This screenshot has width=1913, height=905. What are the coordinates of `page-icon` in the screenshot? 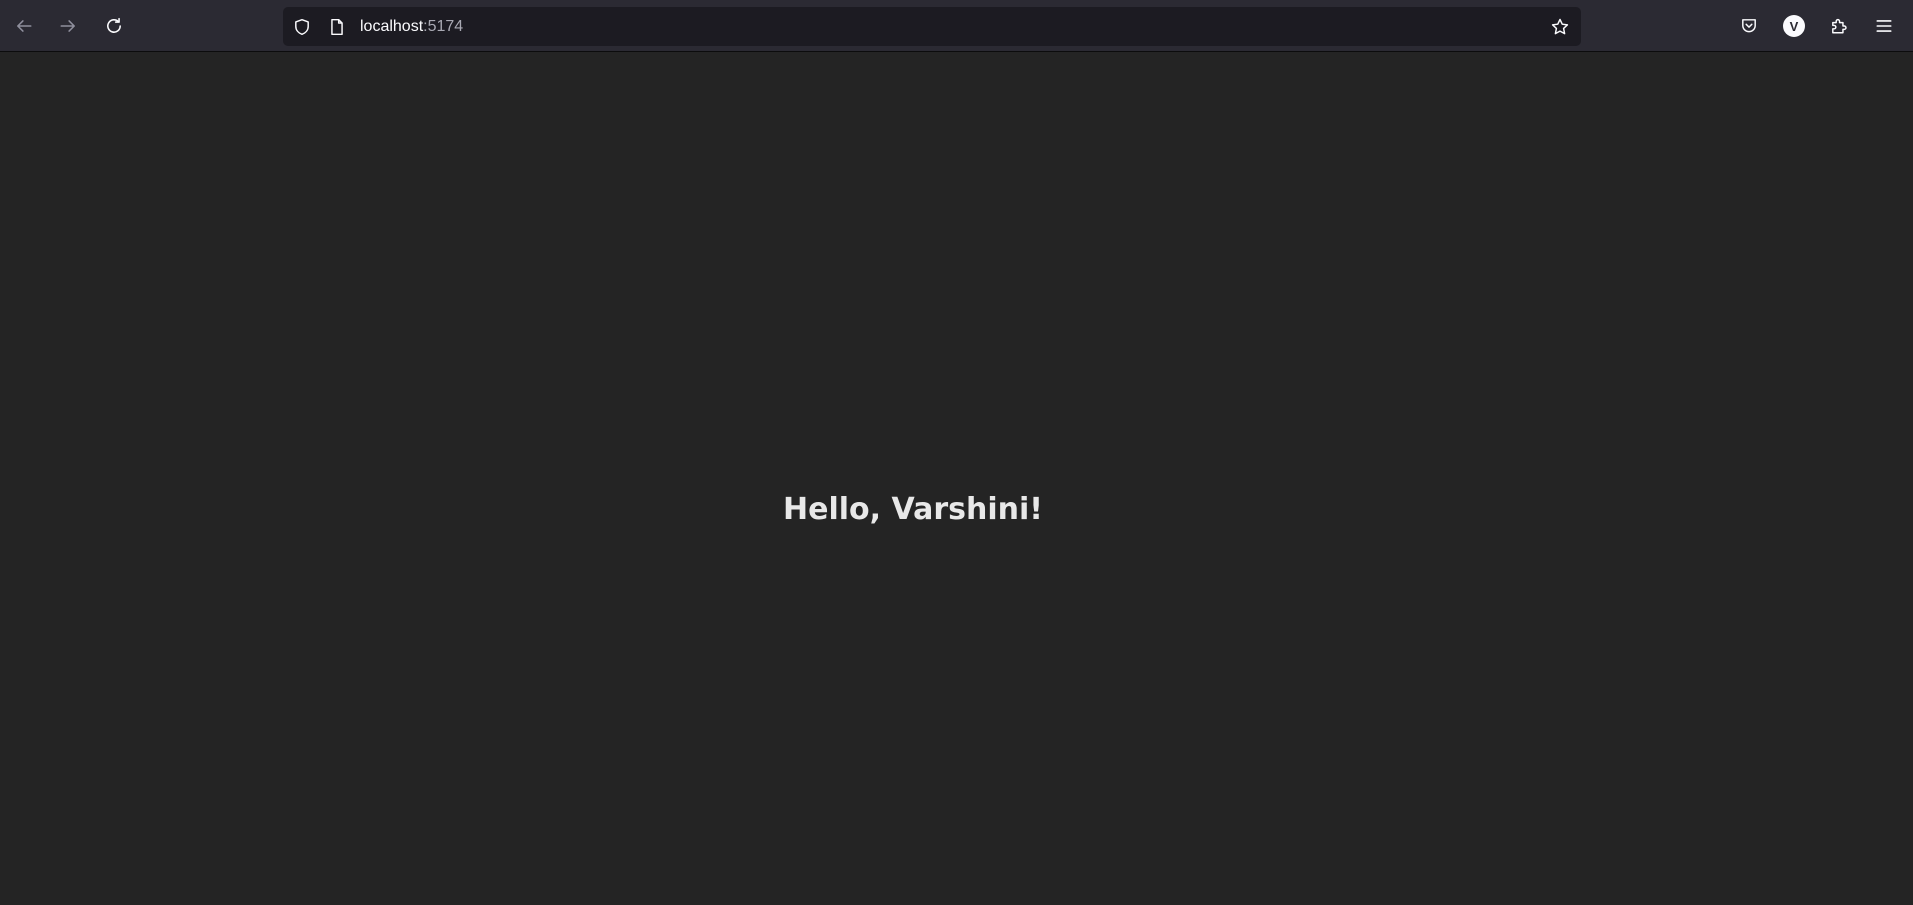 It's located at (337, 27).